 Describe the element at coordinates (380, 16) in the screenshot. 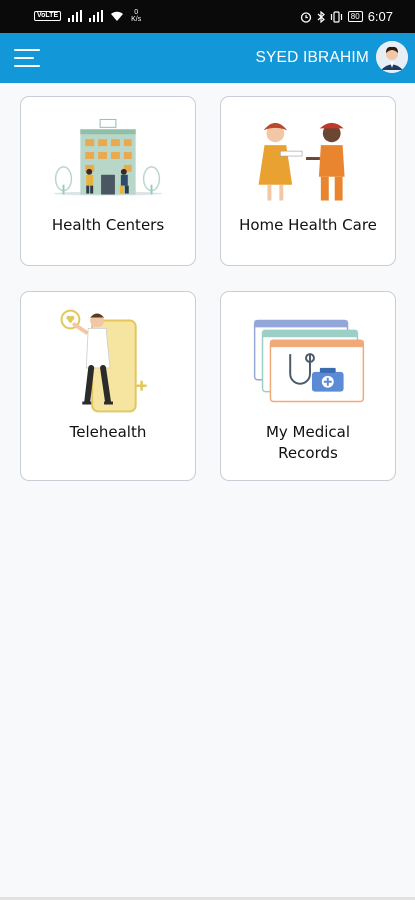

I see `clock: 6:07` at that location.